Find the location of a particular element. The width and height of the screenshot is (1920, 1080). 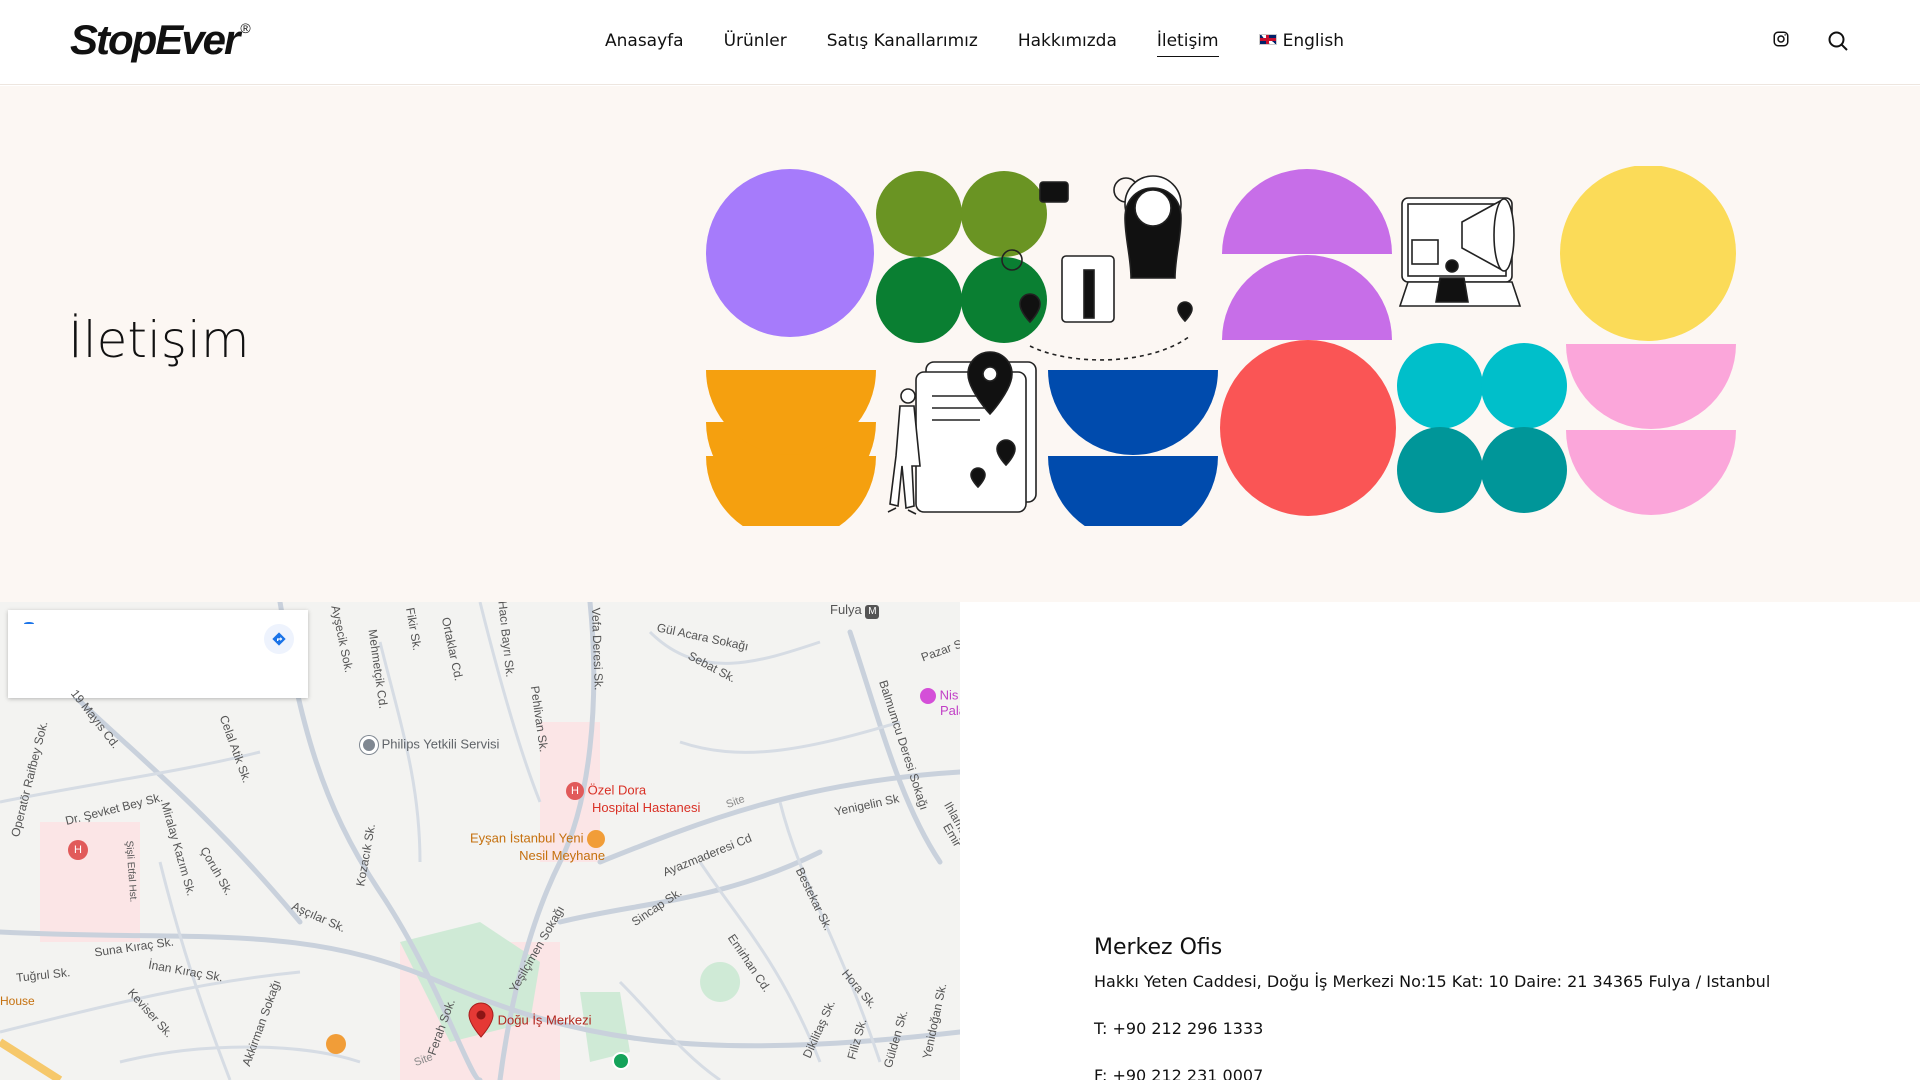

coral-circle is located at coordinates (1308, 428).